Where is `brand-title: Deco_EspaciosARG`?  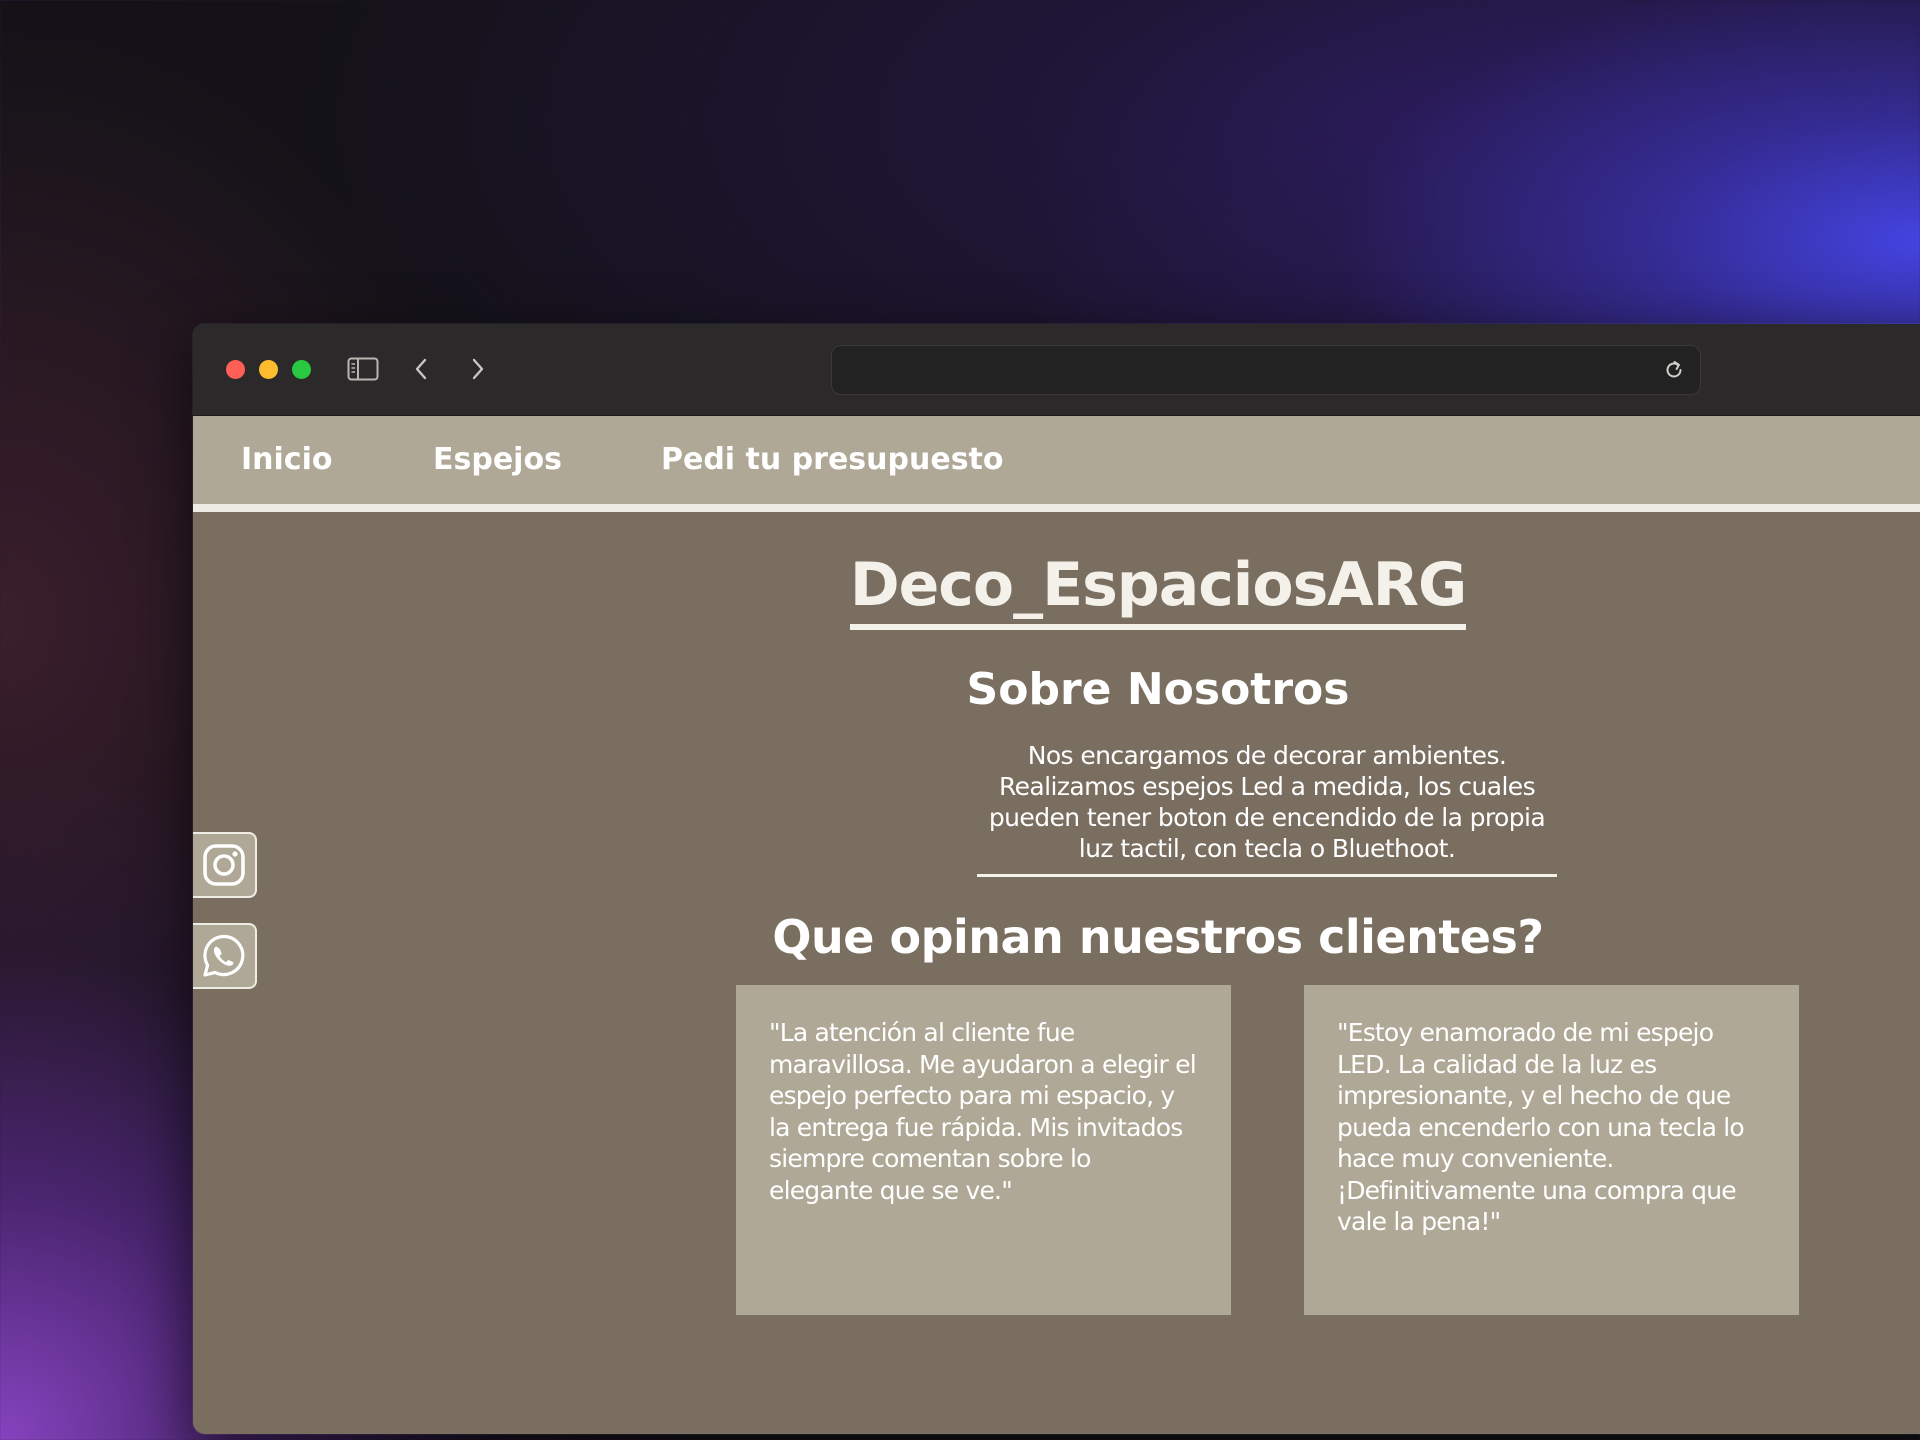 brand-title: Deco_EspaciosARG is located at coordinates (1158, 590).